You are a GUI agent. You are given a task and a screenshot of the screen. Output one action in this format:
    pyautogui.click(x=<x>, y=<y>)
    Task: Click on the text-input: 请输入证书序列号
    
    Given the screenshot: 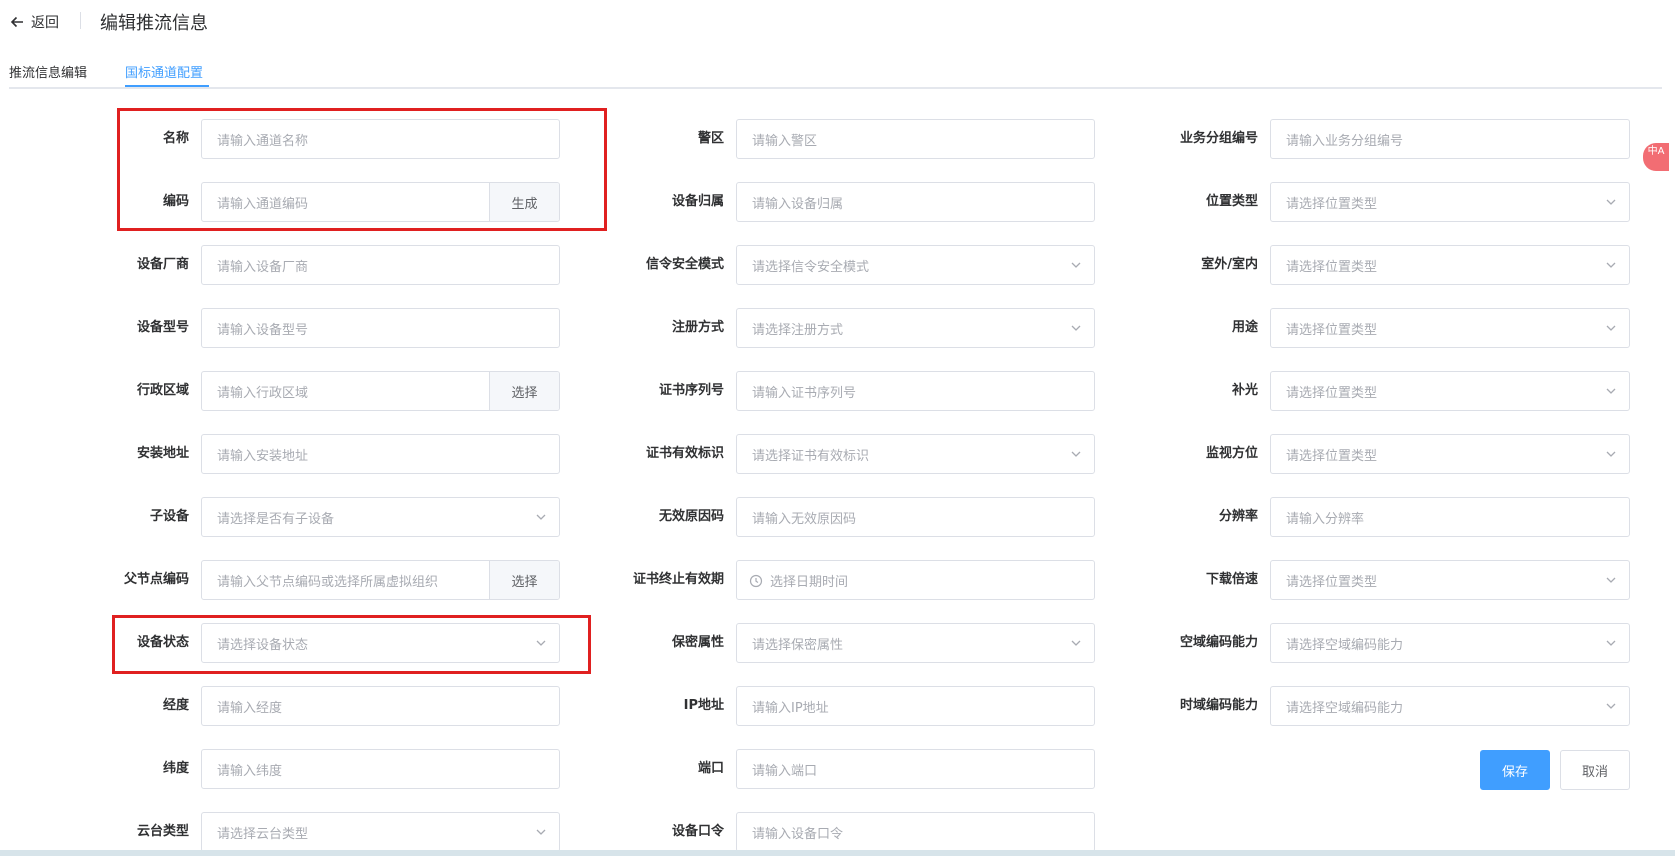 What is the action you would take?
    pyautogui.click(x=915, y=391)
    